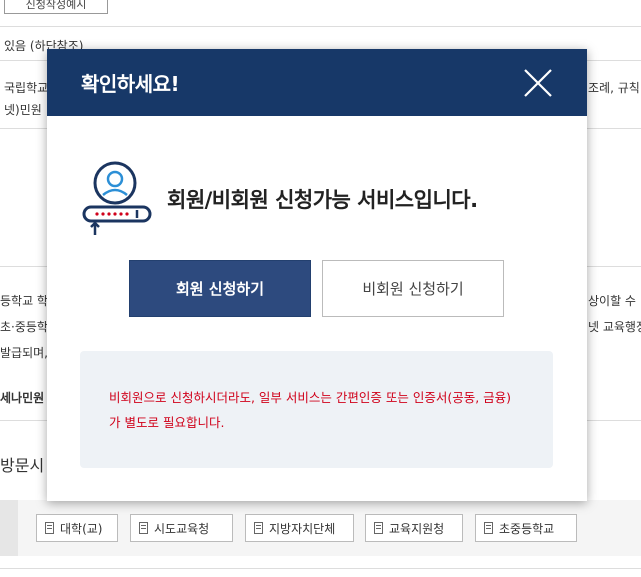 This screenshot has width=641, height=577. What do you see at coordinates (322, 200) in the screenshot?
I see `dialog-message: 회원/비회원 신청가능 서비스입니다.` at bounding box center [322, 200].